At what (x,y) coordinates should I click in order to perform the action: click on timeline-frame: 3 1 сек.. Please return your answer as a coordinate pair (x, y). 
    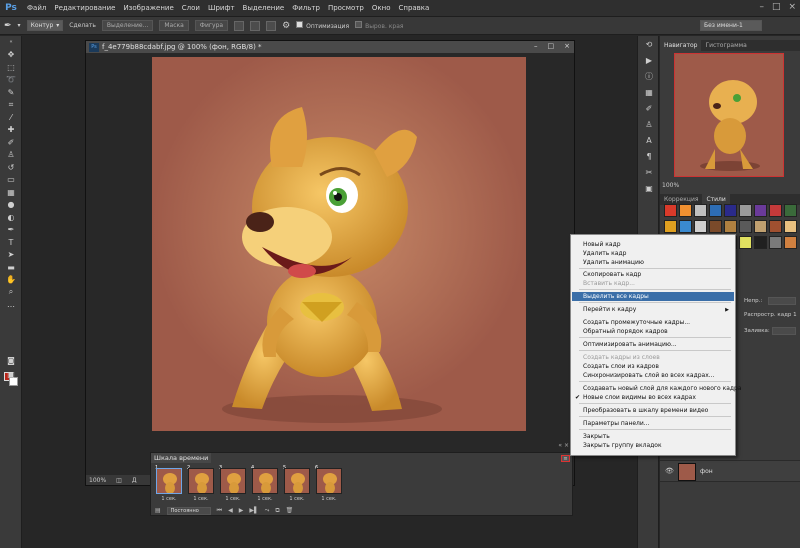
    Looking at the image, I should click on (233, 484).